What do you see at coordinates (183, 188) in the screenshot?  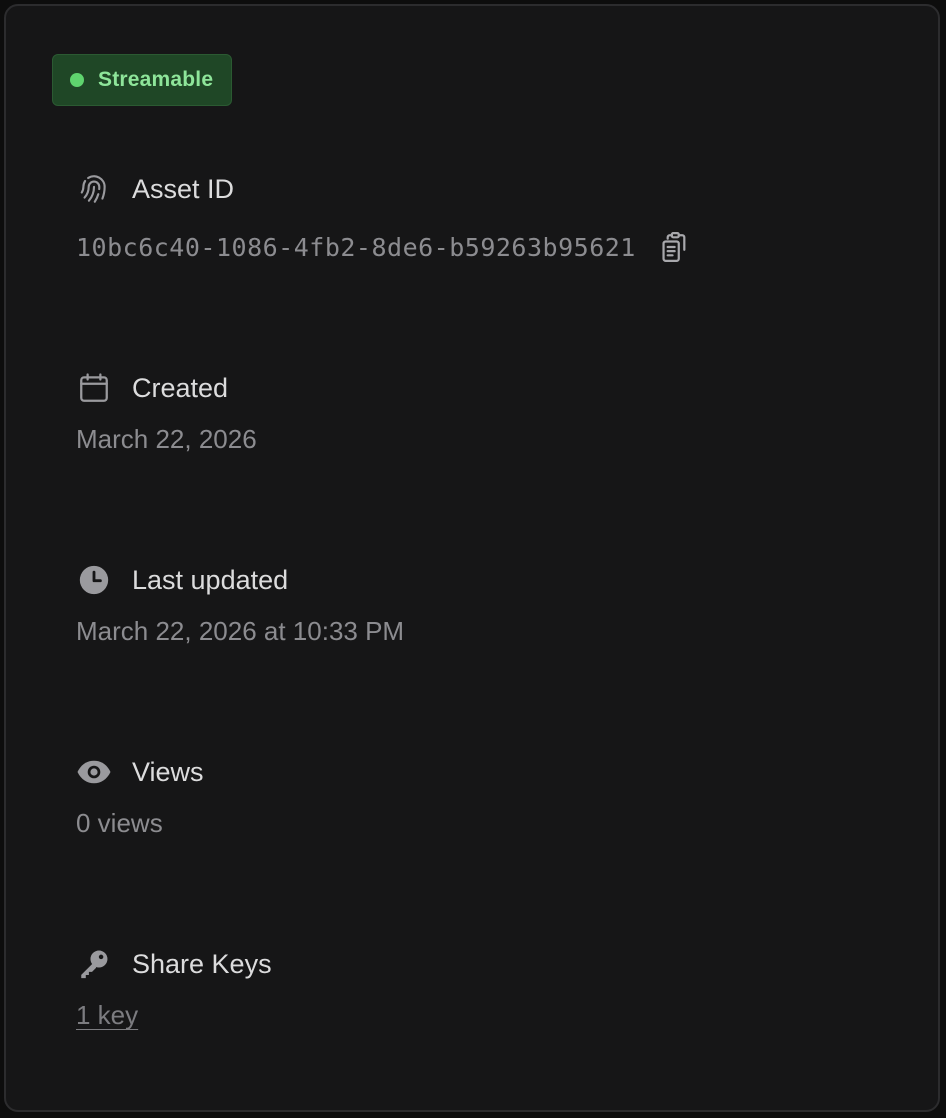 I see `asset-id-title: Asset ID` at bounding box center [183, 188].